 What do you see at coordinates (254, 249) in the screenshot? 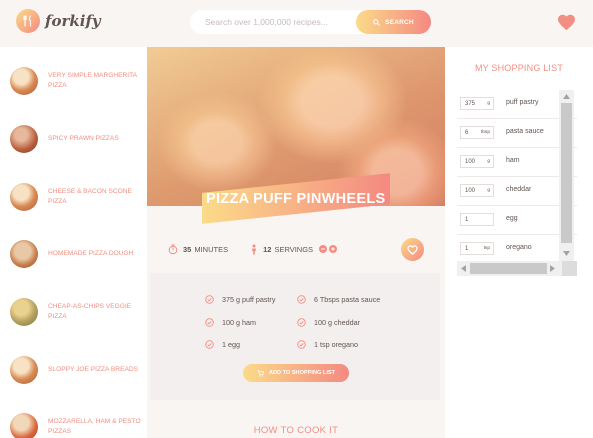
I see `person-icon` at bounding box center [254, 249].